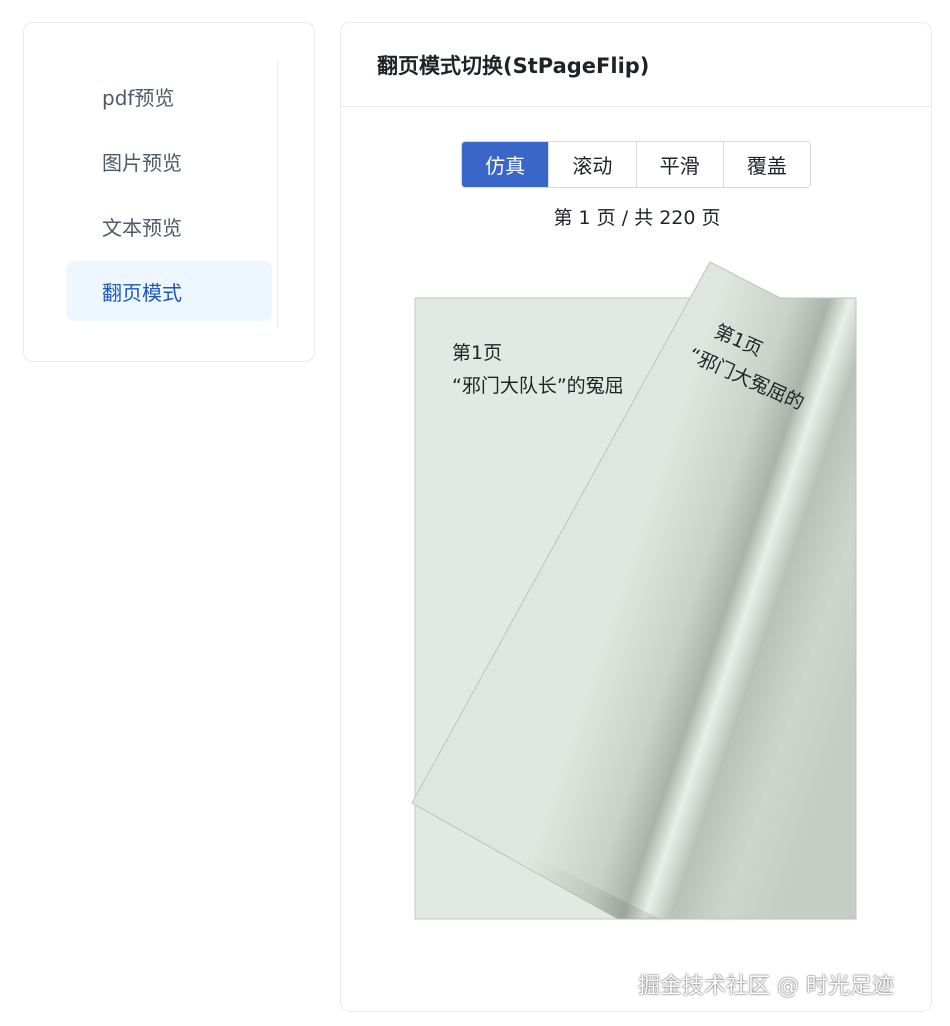 The width and height of the screenshot is (950, 1026). I want to click on menu-item-label: 翻页模式, so click(142, 292).